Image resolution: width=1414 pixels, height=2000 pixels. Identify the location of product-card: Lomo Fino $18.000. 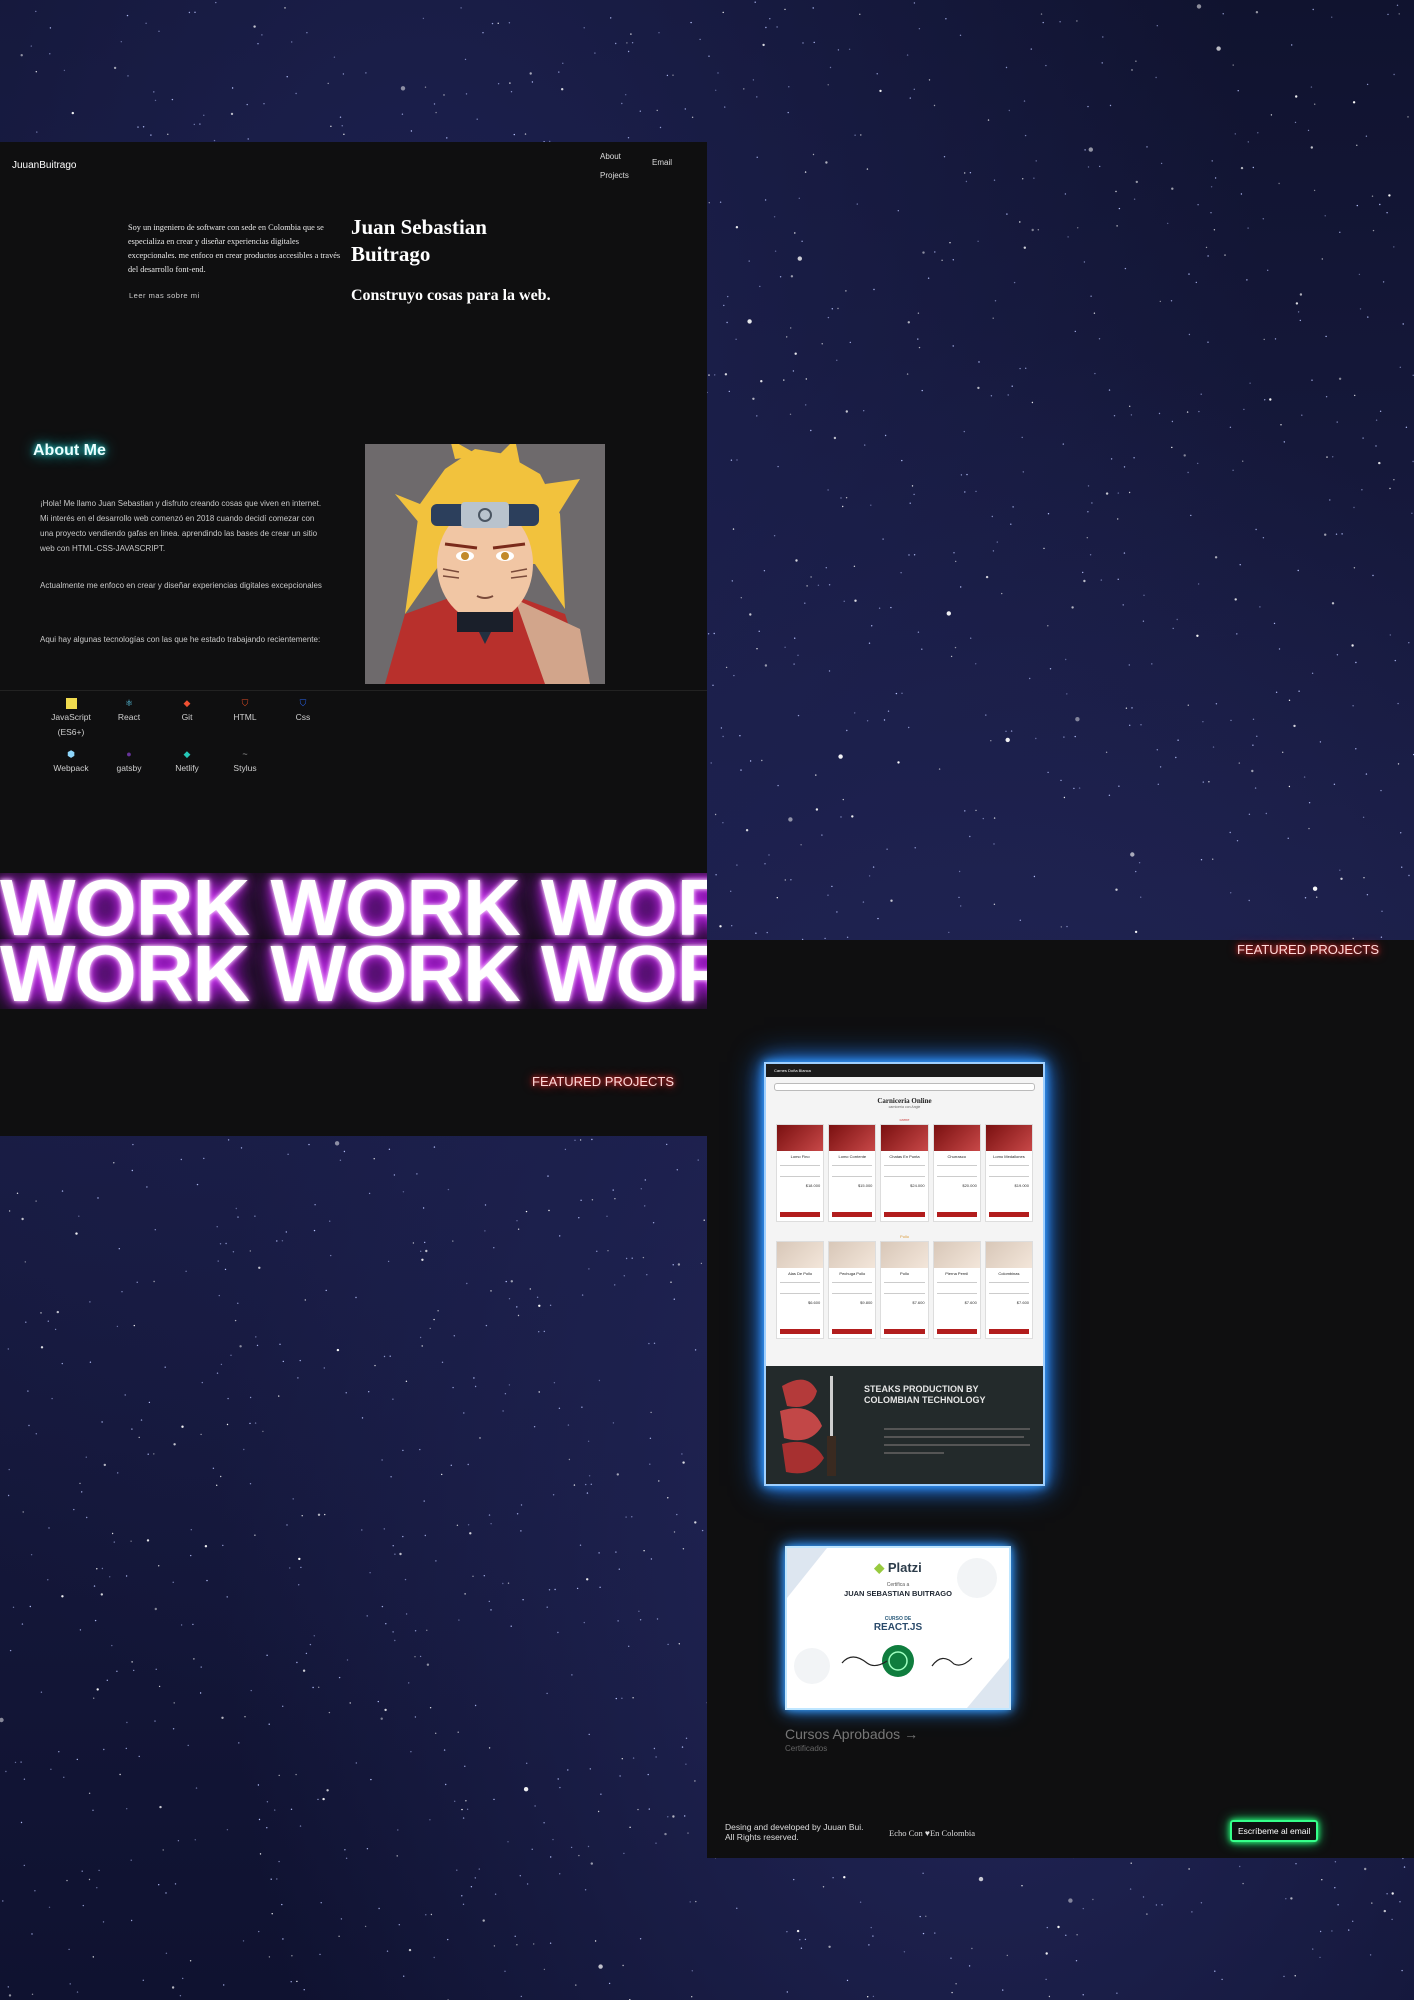
(800, 1173).